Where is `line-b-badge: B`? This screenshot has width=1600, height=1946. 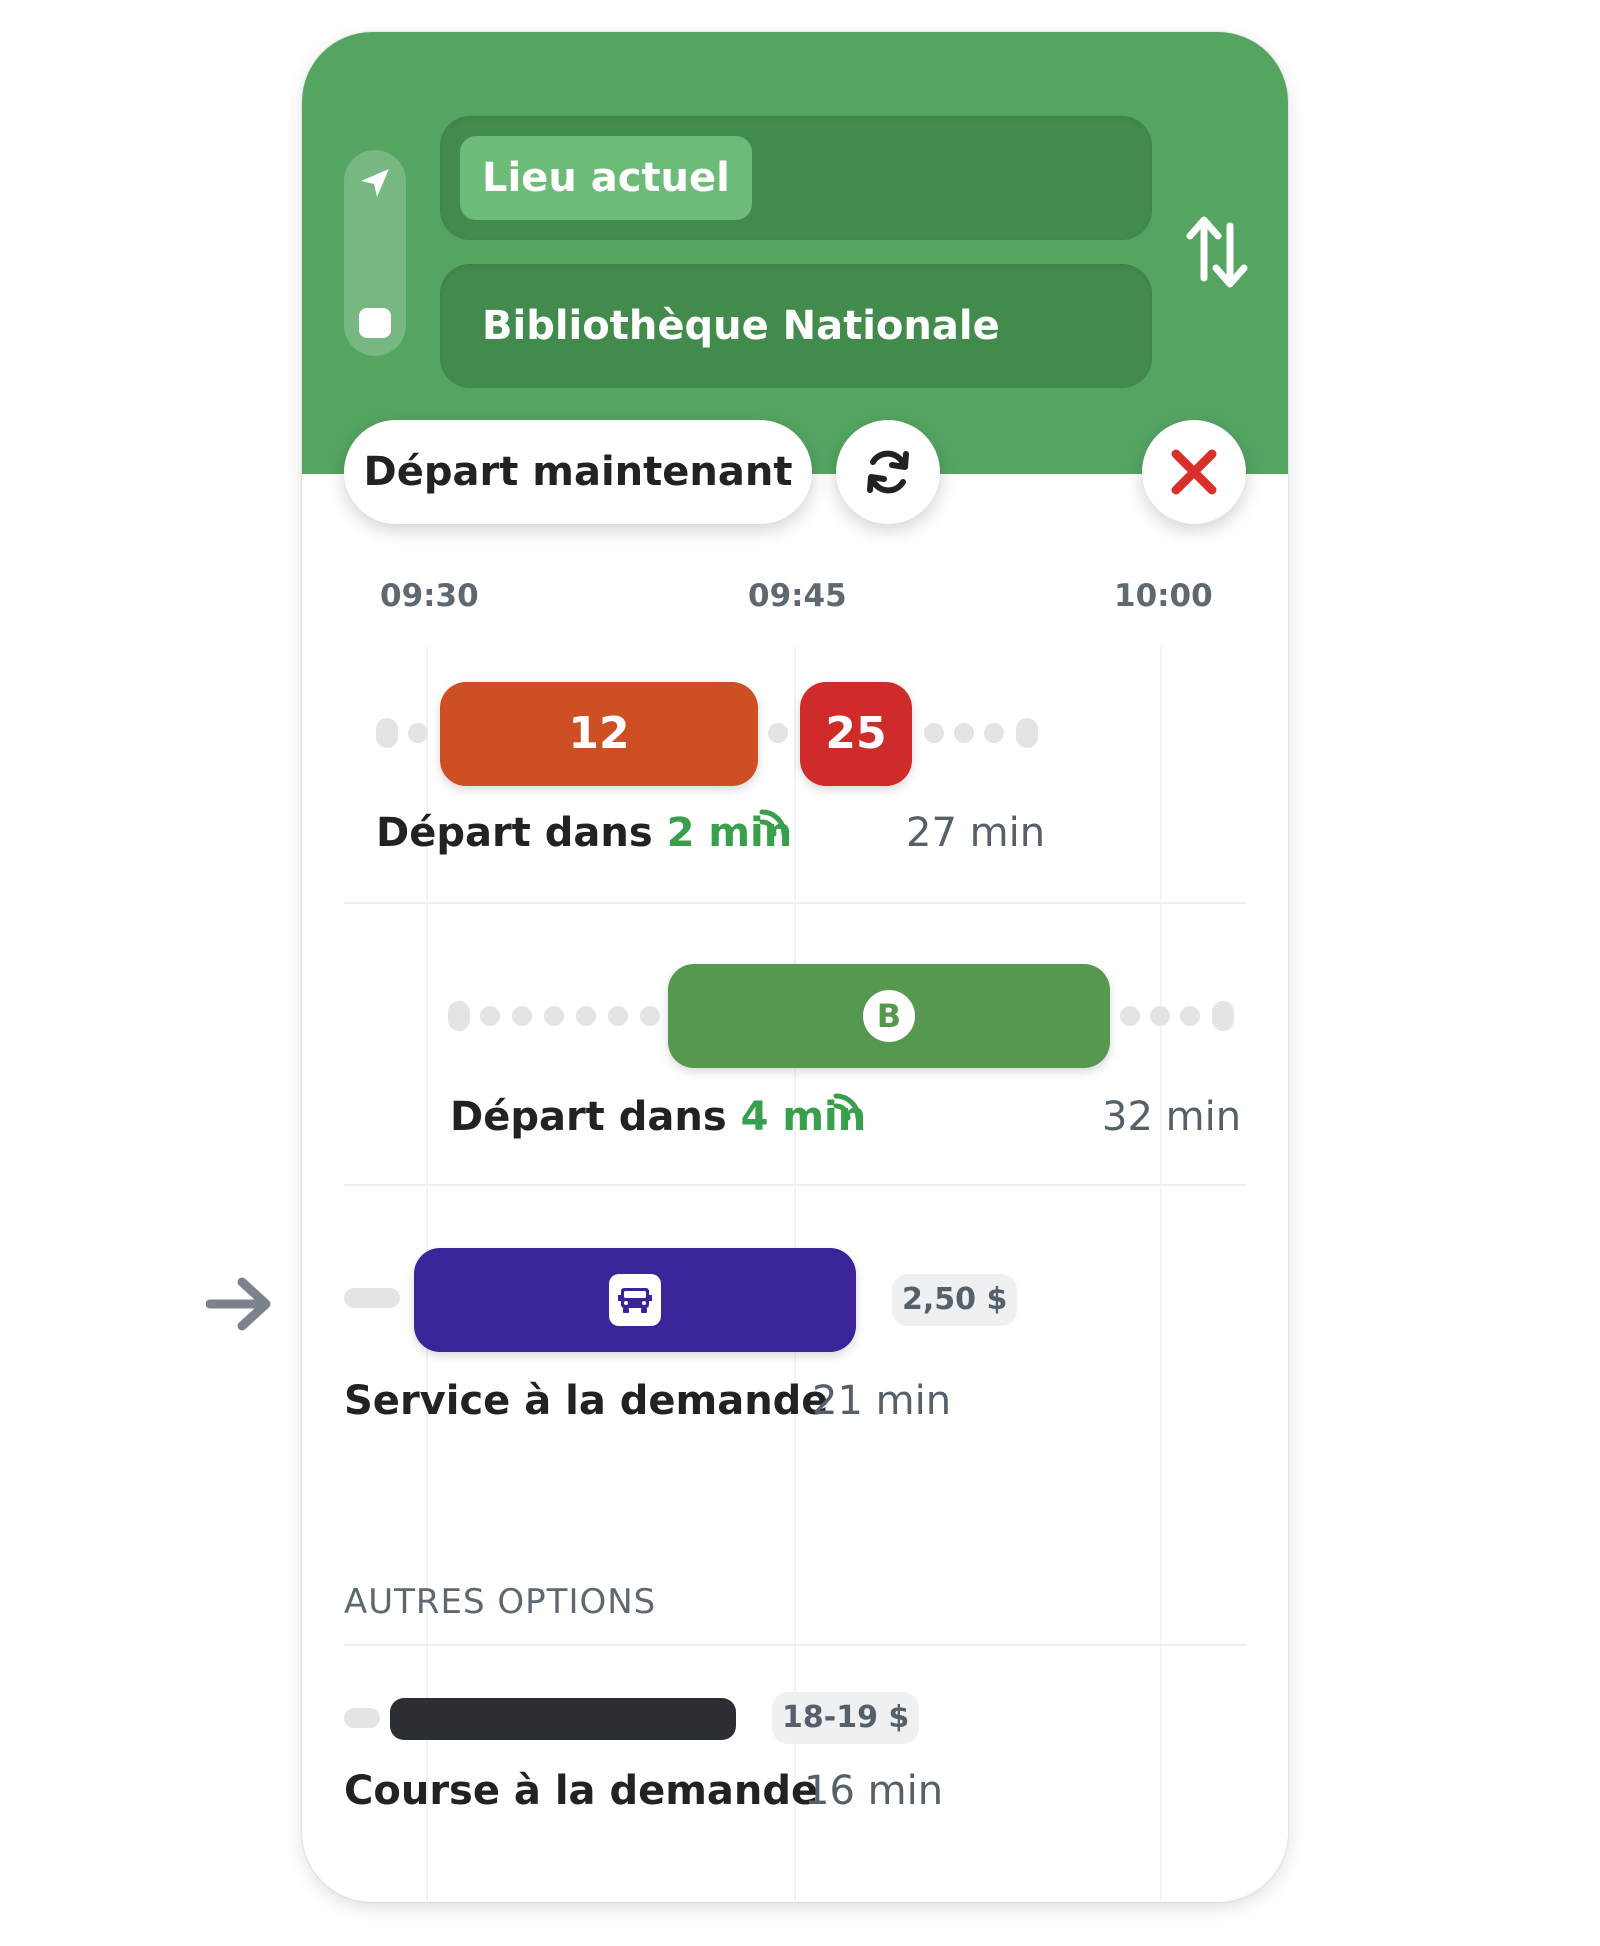 line-b-badge: B is located at coordinates (889, 1016).